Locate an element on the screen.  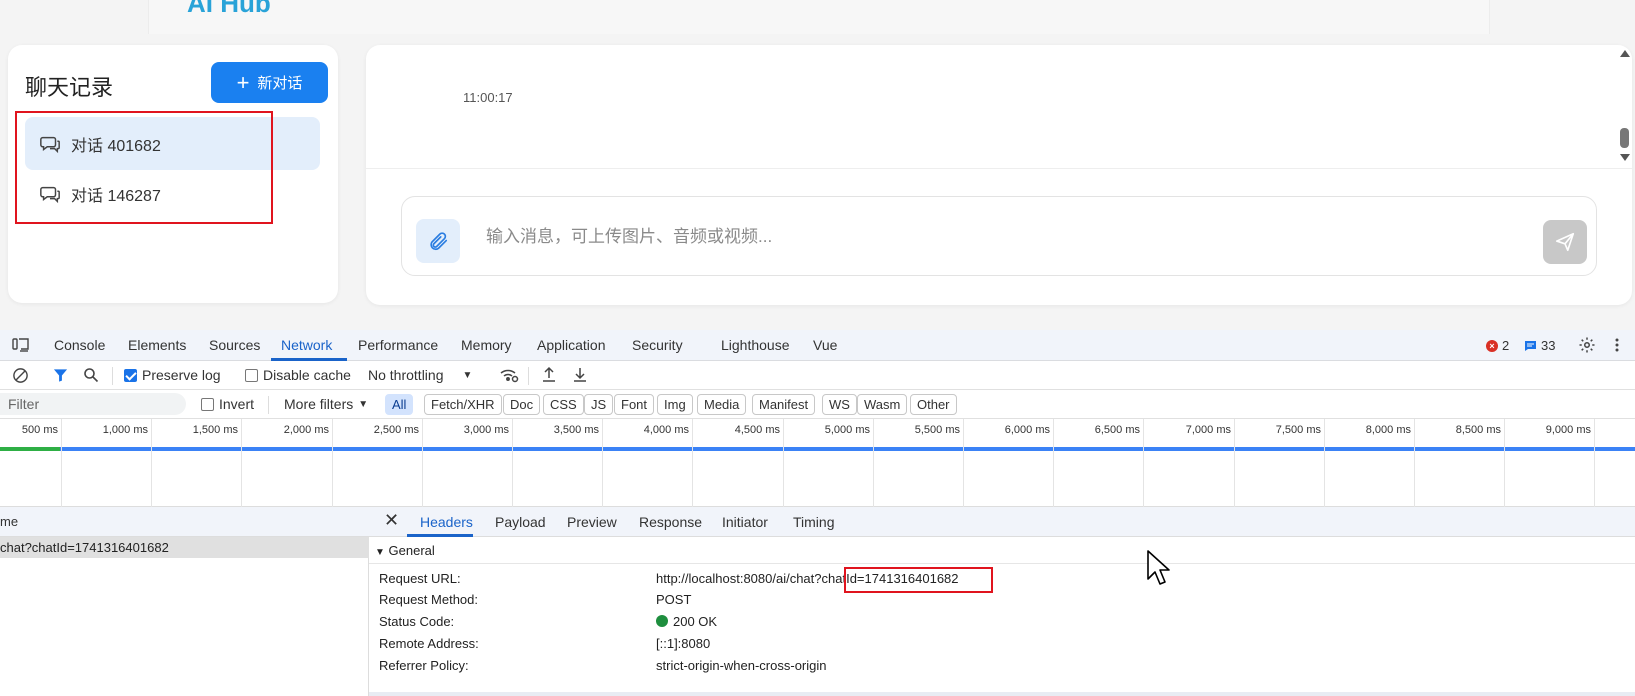
message-input is located at coordinates (986, 237).